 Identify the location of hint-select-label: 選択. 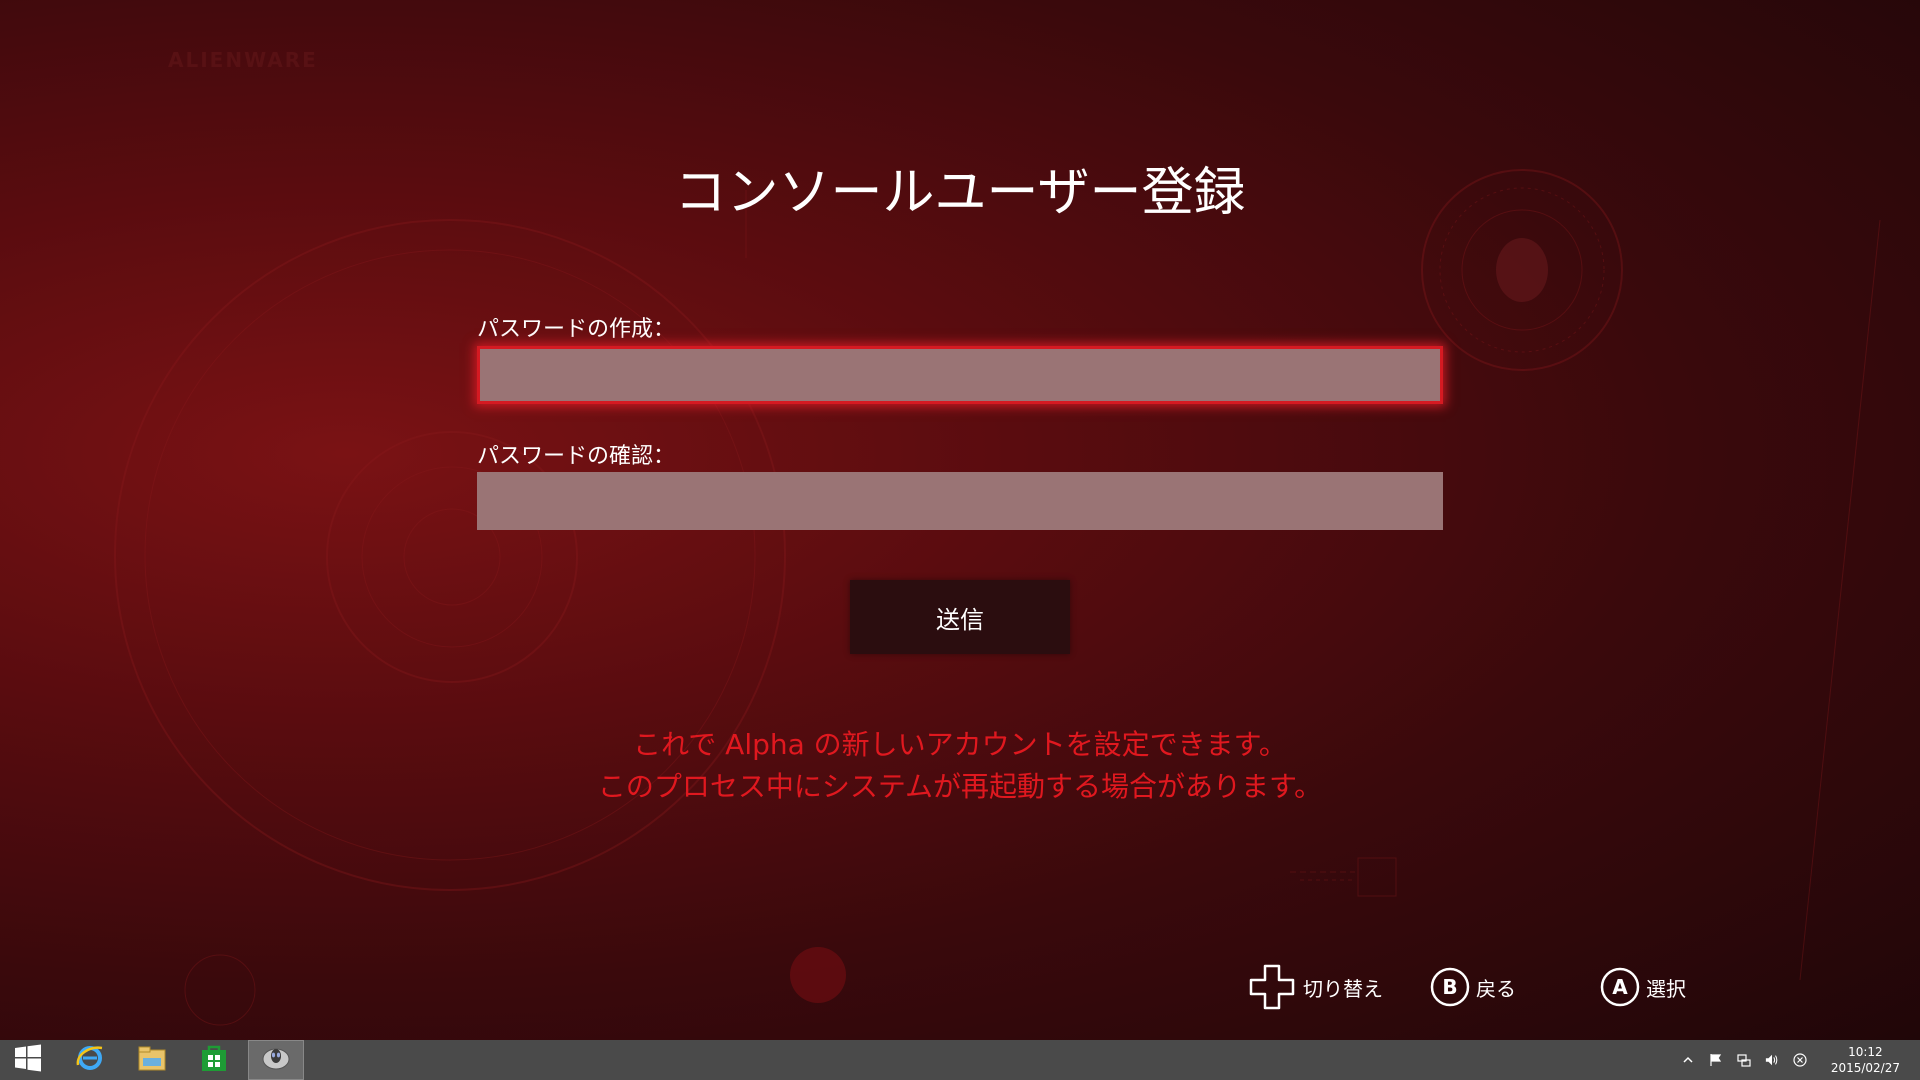
(1666, 988).